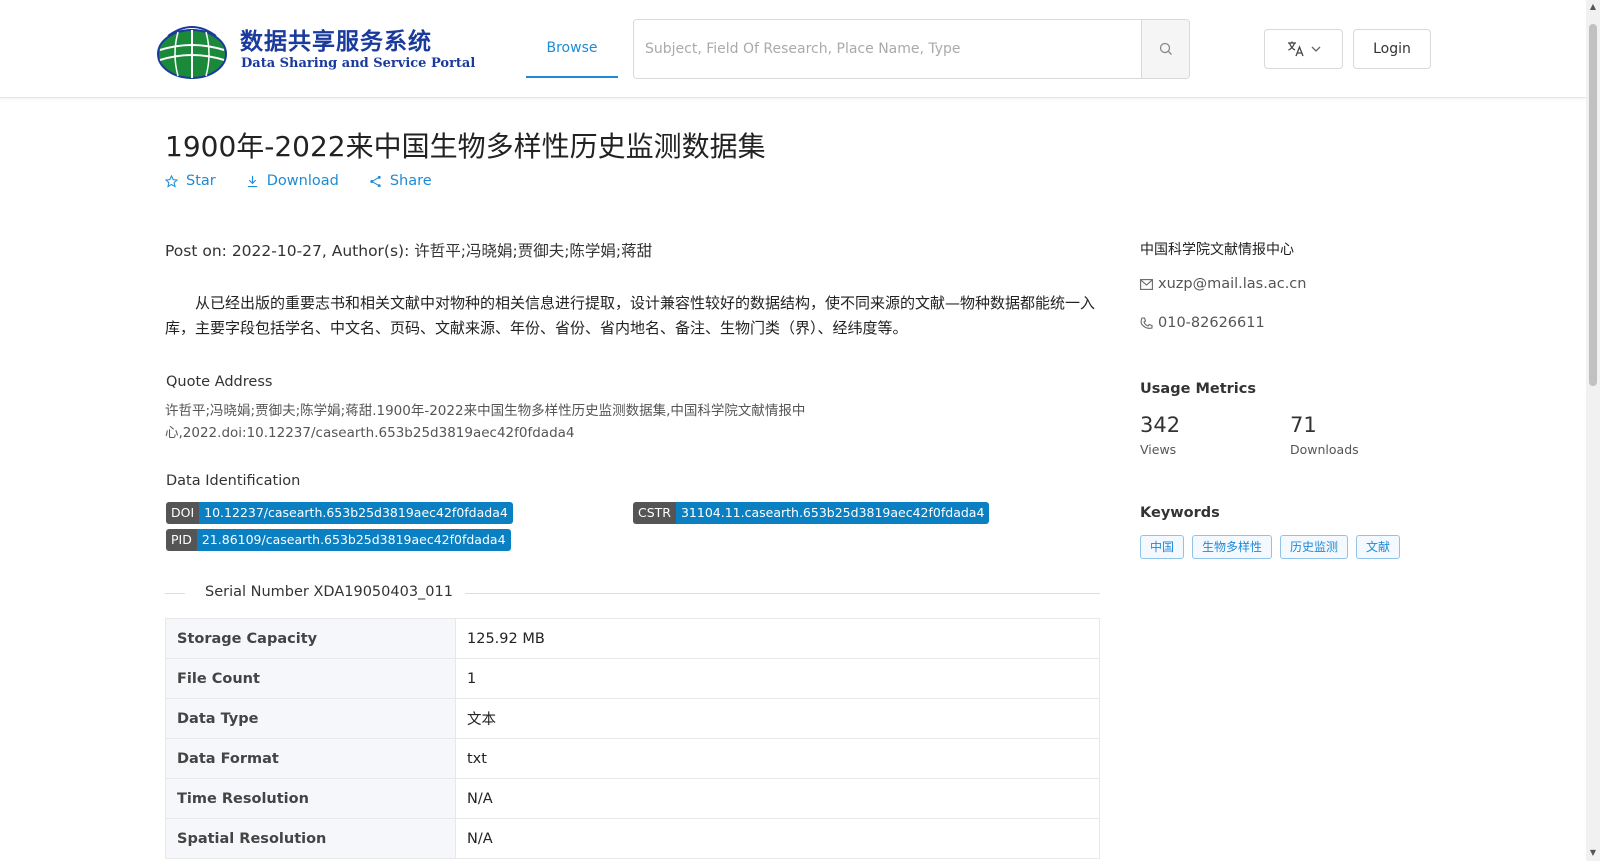 The height and width of the screenshot is (861, 1600). I want to click on detail-key: Time Resolution, so click(310, 798).